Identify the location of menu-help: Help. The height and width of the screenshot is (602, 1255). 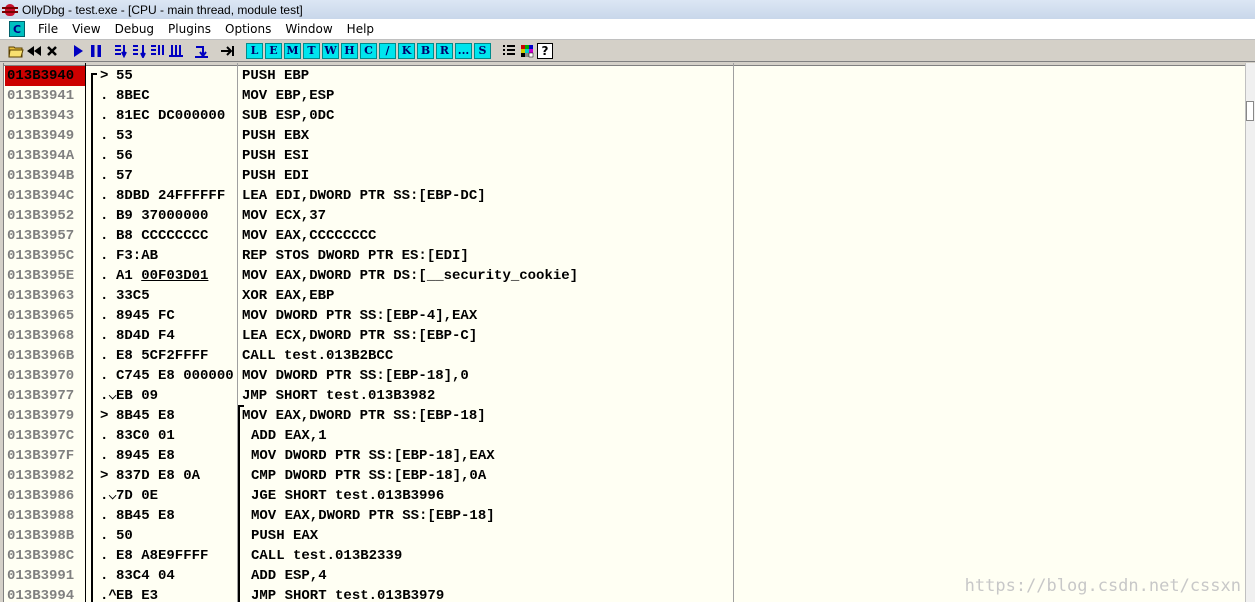
(360, 29).